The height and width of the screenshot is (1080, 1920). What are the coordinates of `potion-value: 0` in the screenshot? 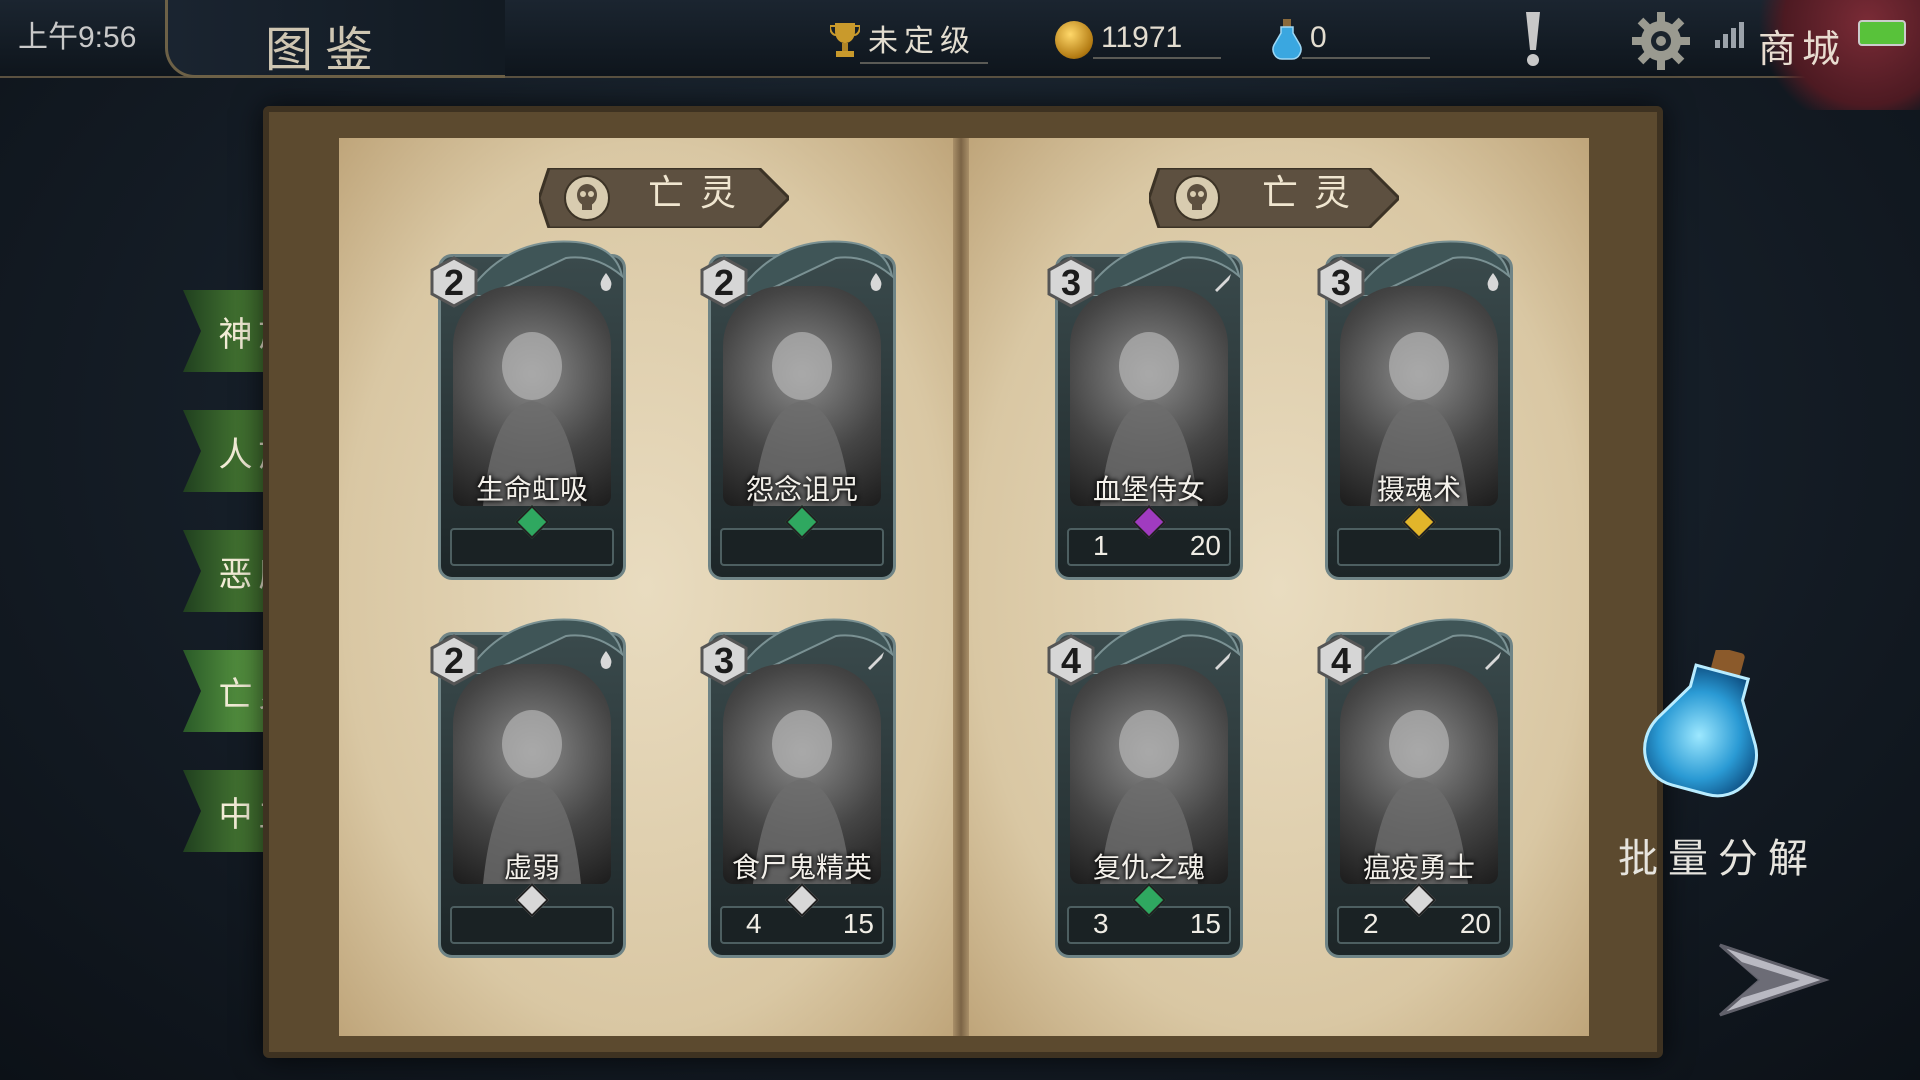 It's located at (1366, 40).